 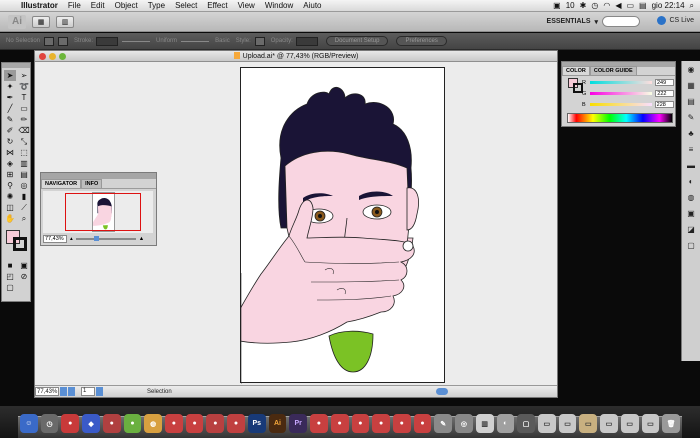 What do you see at coordinates (194, 423) in the screenshot?
I see `app-icon-red-4: ●` at bounding box center [194, 423].